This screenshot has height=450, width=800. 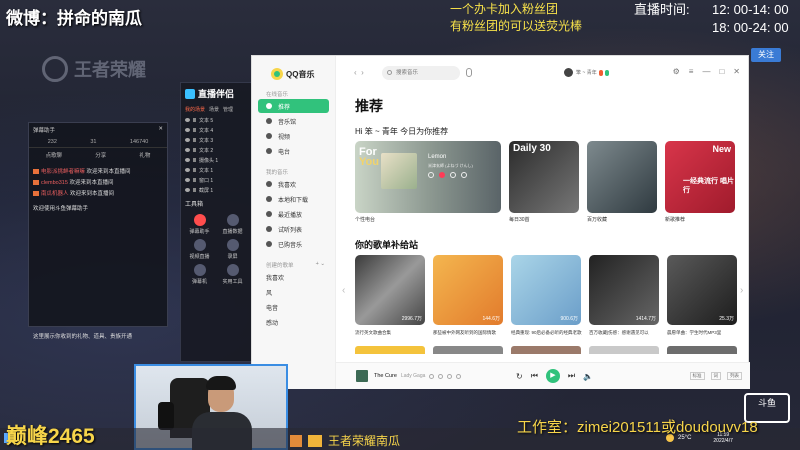 I want to click on forward-icon: ›, so click(x=362, y=72).